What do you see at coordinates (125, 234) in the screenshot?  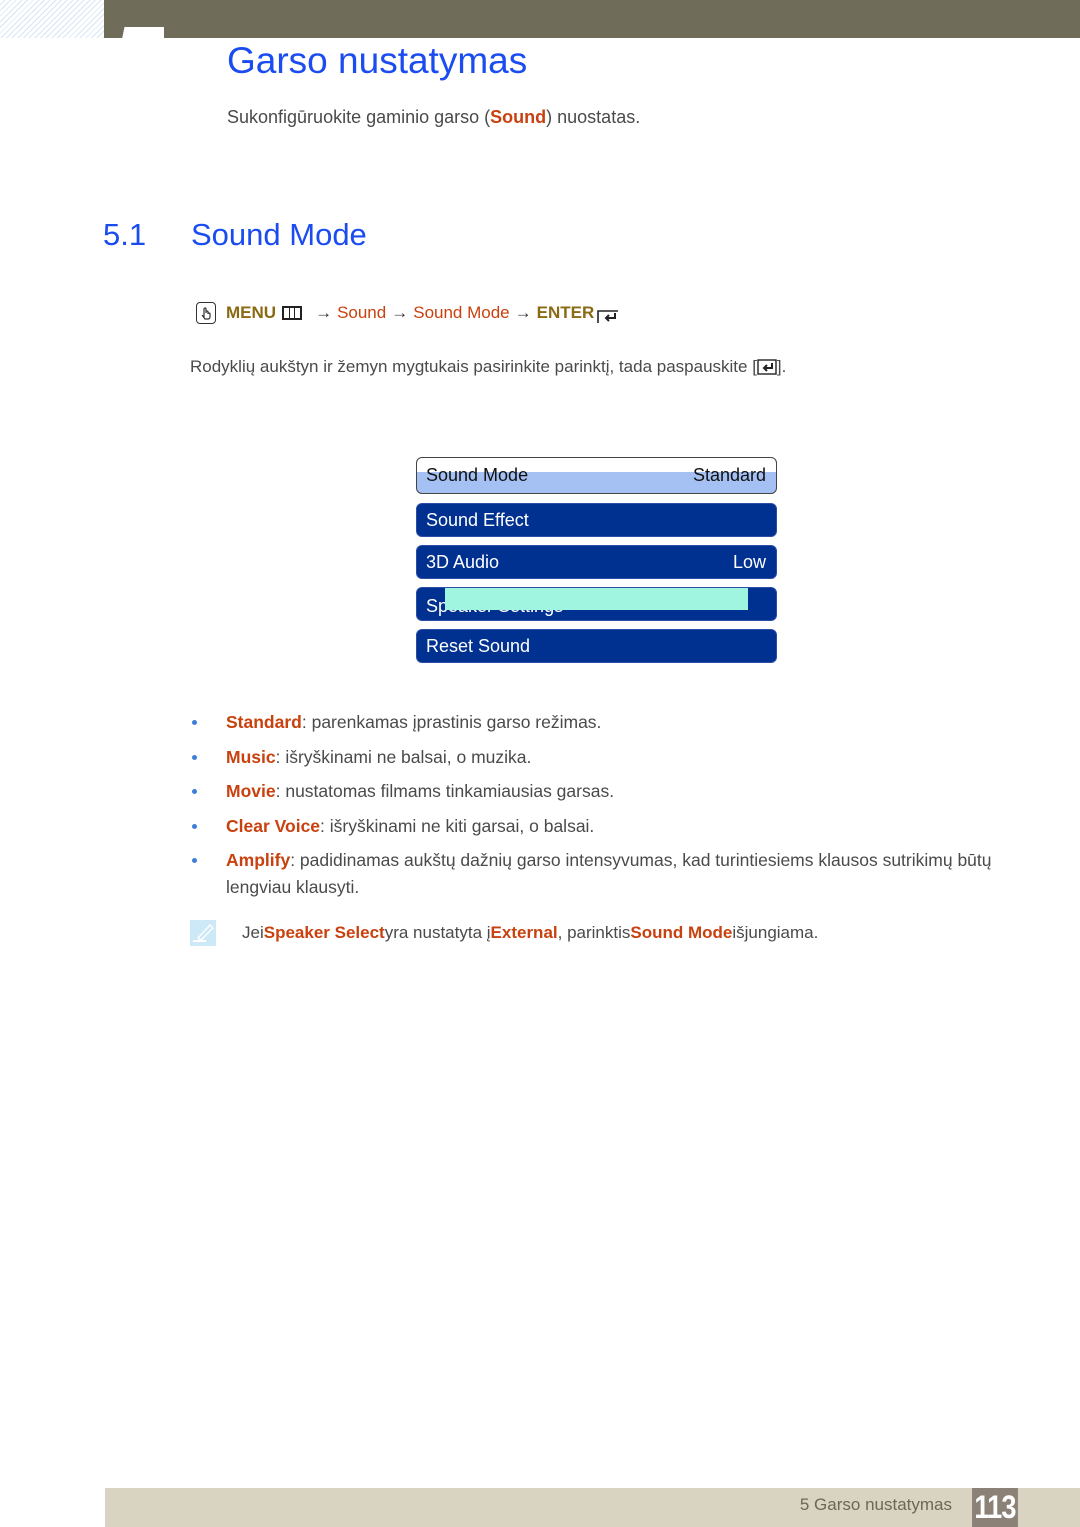 I see `section-number: 5.1` at bounding box center [125, 234].